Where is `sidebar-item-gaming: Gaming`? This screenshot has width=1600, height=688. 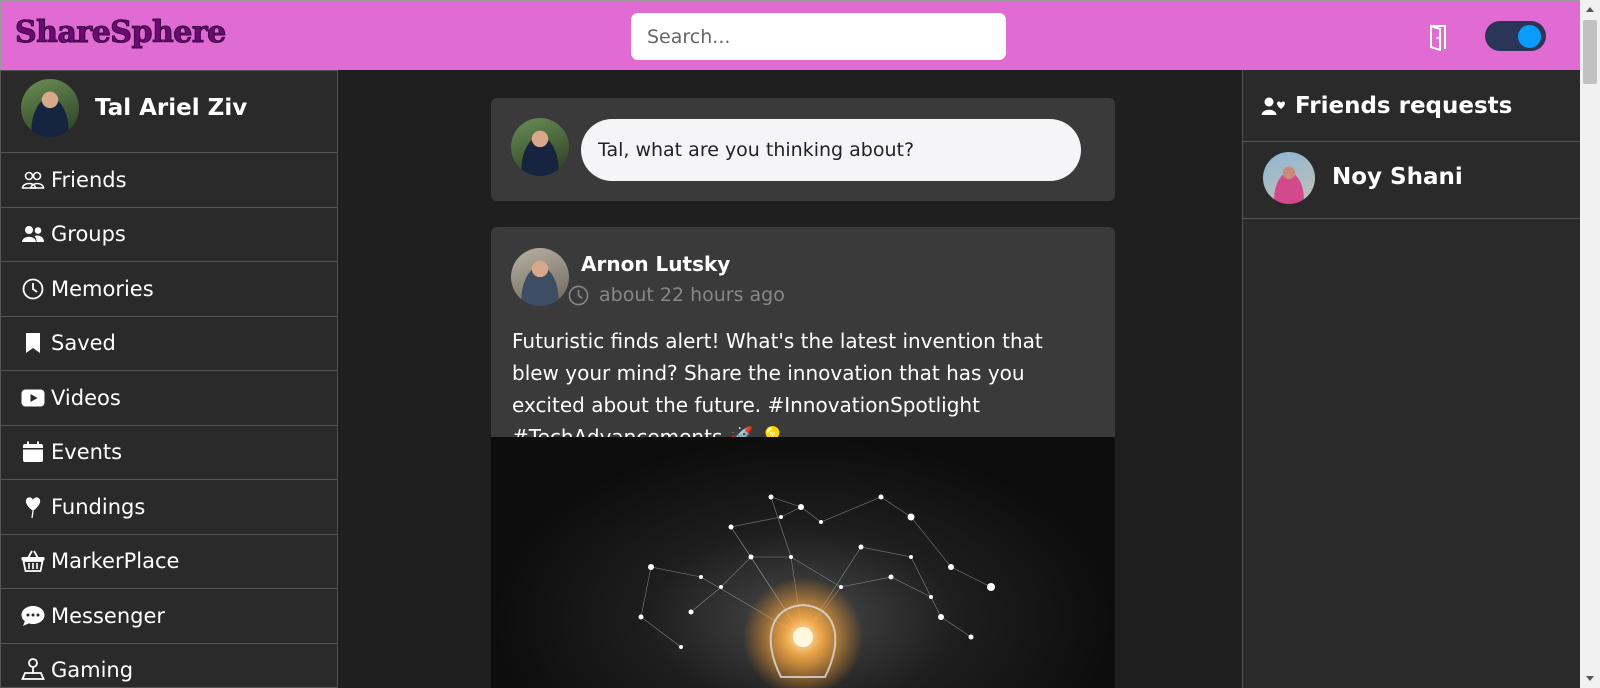 sidebar-item-gaming: Gaming is located at coordinates (169, 666).